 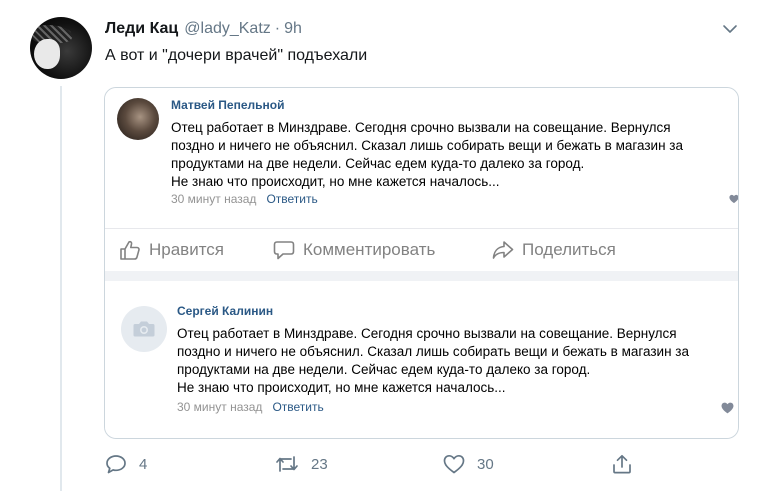 I want to click on vk-comment-avatar, so click(x=144, y=329).